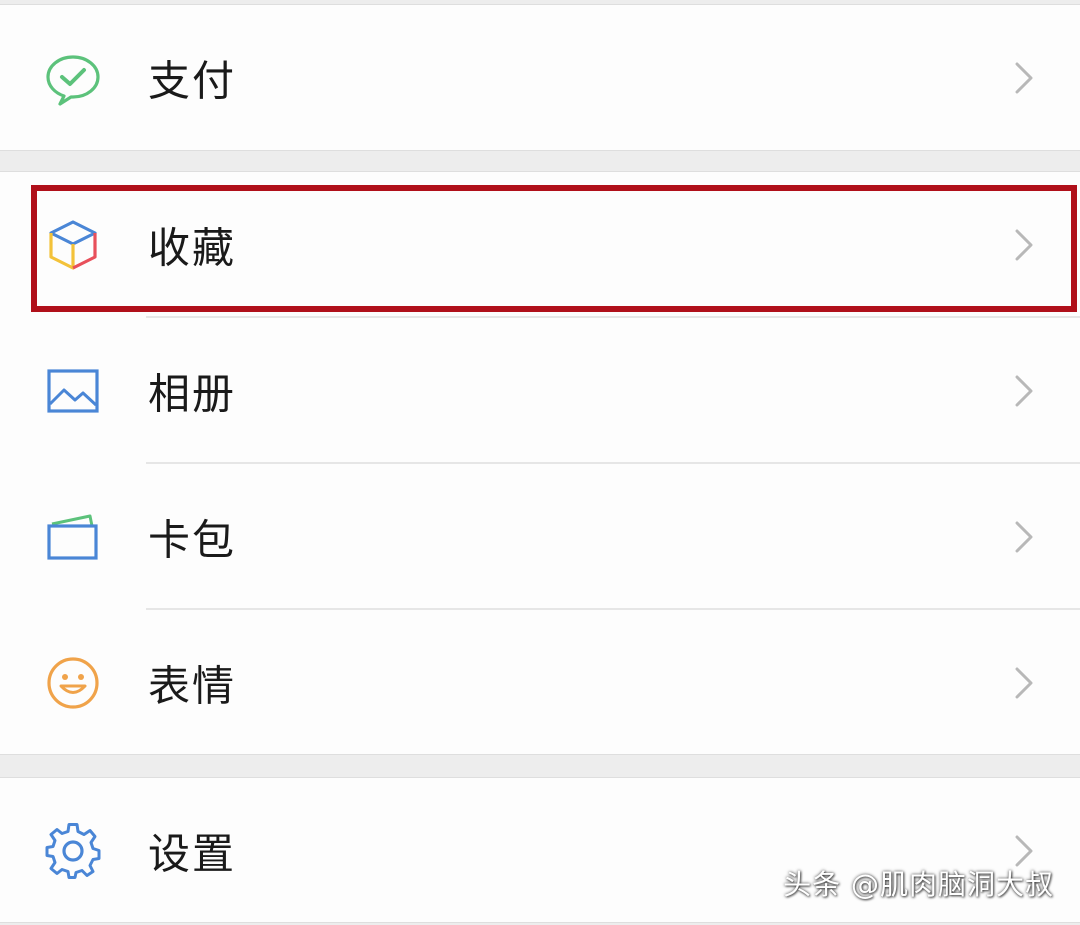 This screenshot has height=925, width=1080. What do you see at coordinates (73, 391) in the screenshot?
I see `album-picture-icon` at bounding box center [73, 391].